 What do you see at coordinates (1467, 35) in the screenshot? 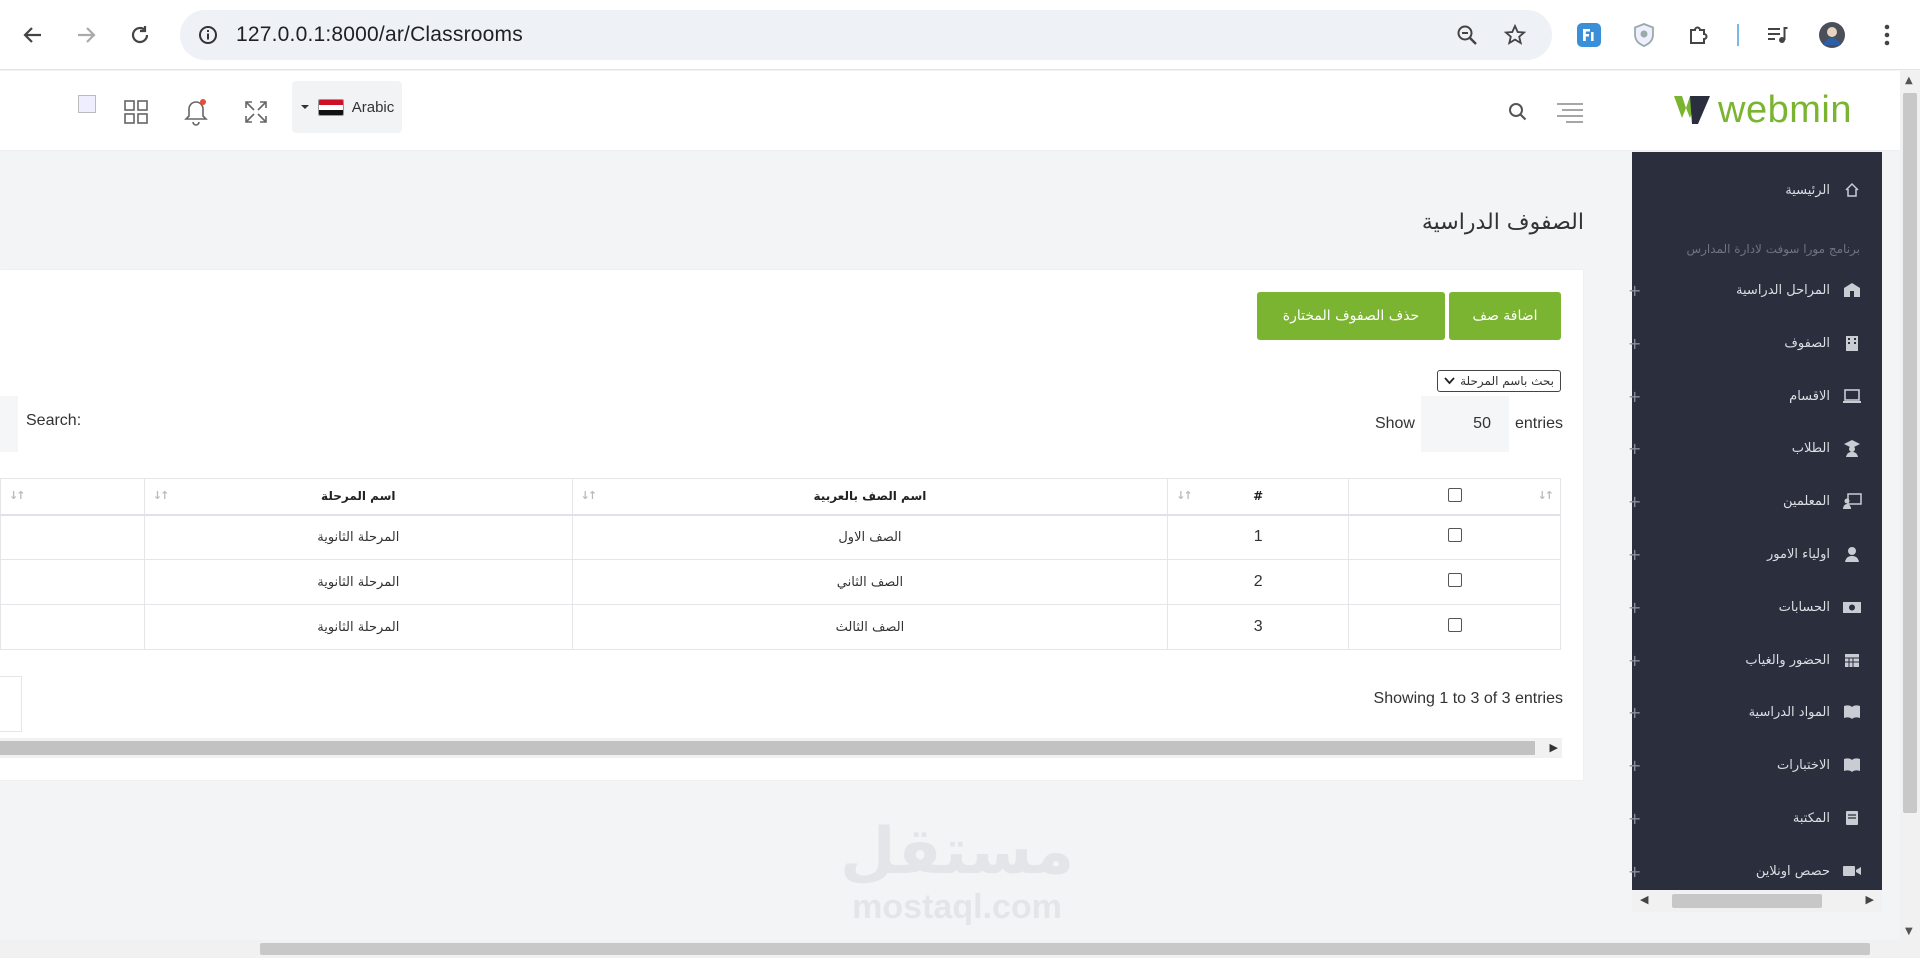
I see `zoom-icon` at bounding box center [1467, 35].